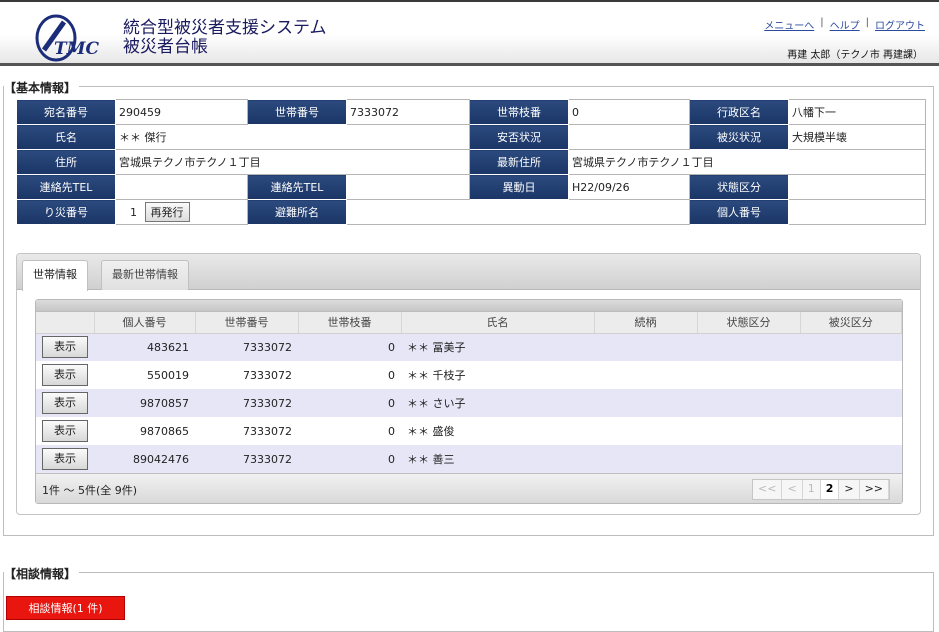  Describe the element at coordinates (225, 28) in the screenshot. I see `system-title: 統合型被災者支援システム` at that location.